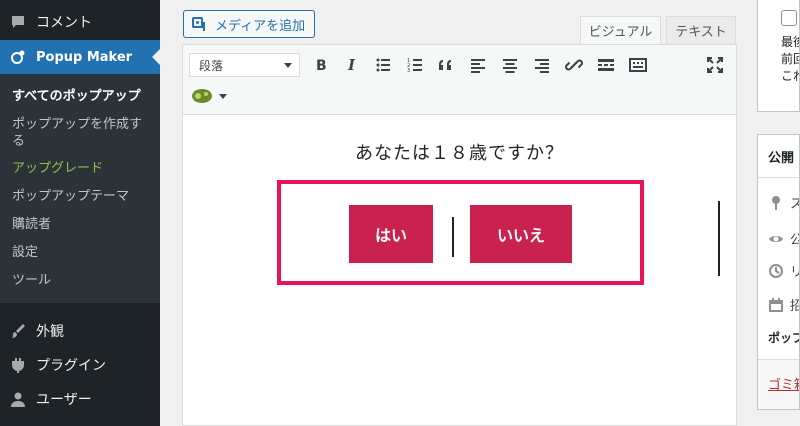  What do you see at coordinates (783, 270) in the screenshot?
I see `revisions-row: リ` at bounding box center [783, 270].